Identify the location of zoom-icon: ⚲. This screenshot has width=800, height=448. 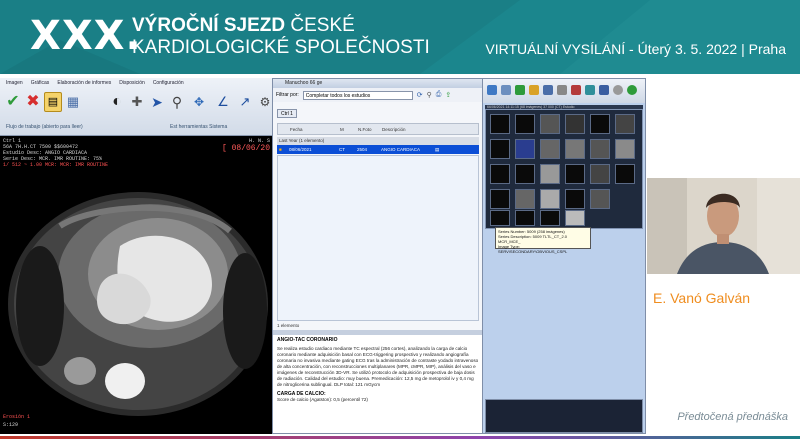
(177, 102).